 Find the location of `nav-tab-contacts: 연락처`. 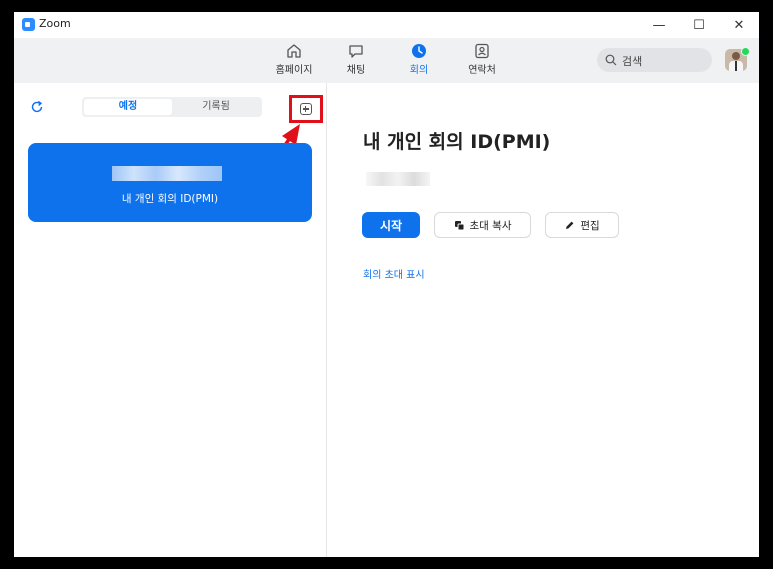

nav-tab-contacts: 연락처 is located at coordinates (482, 59).